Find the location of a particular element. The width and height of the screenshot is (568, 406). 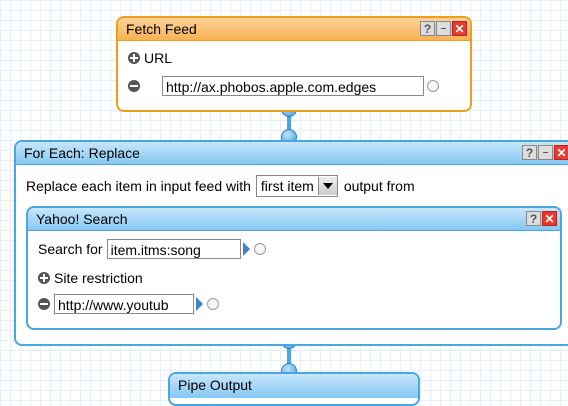

pipe-output-titlebar: Pipe Output is located at coordinates (294, 386).